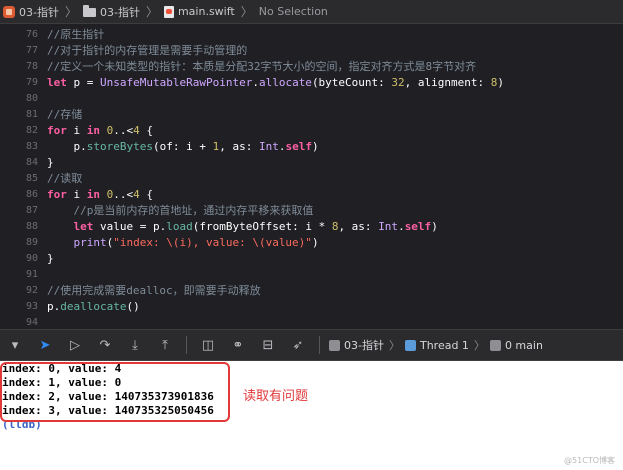  Describe the element at coordinates (298, 345) in the screenshot. I see `simulate-location-icon: ➶` at that location.